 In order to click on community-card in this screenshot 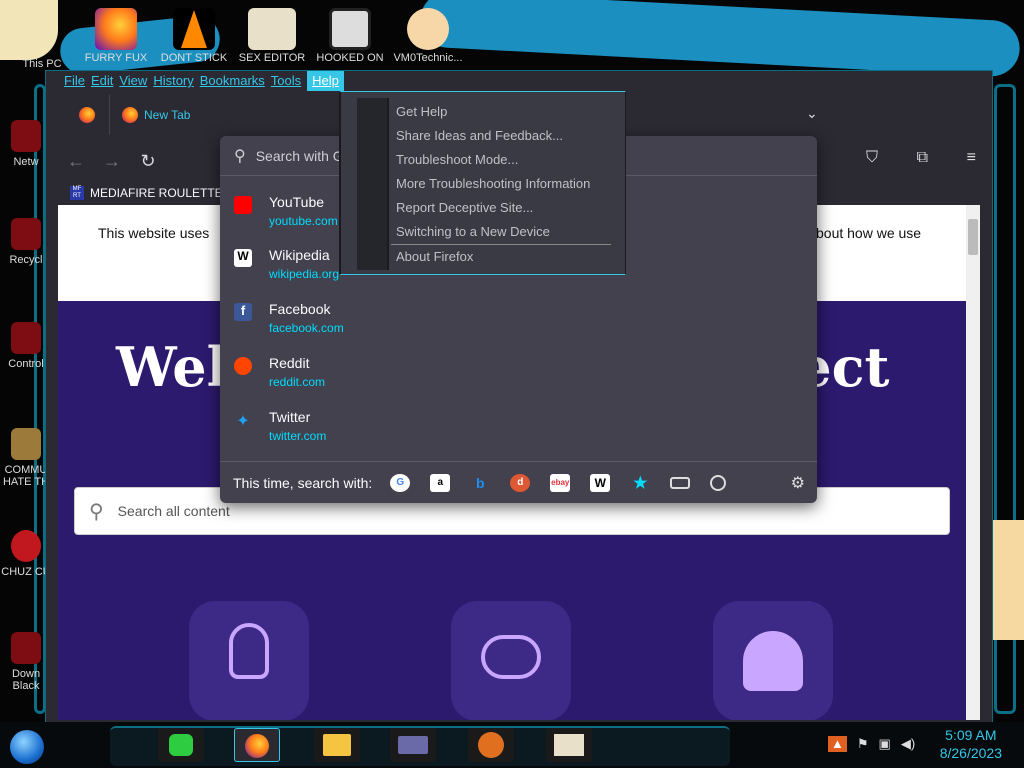, I will do `click(773, 660)`.